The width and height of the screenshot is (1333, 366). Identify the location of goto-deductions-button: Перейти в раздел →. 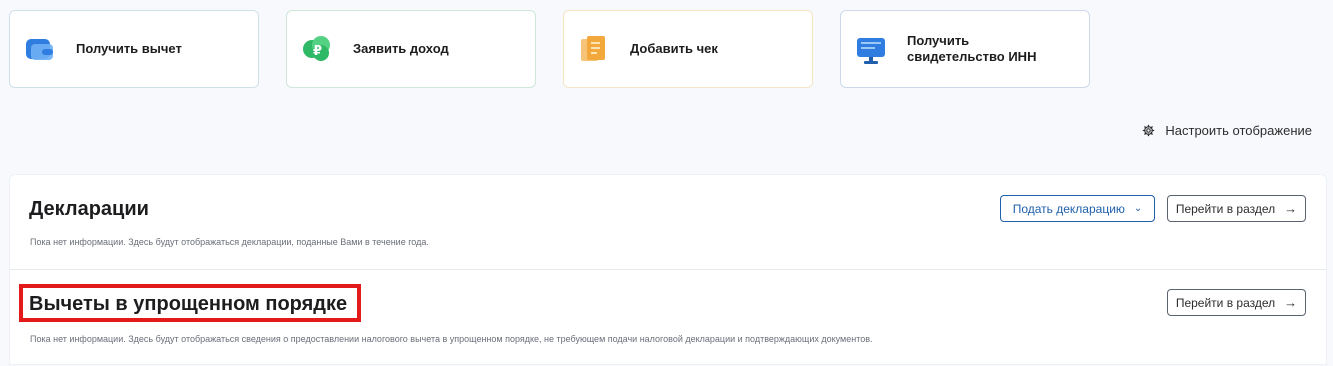
(1236, 302).